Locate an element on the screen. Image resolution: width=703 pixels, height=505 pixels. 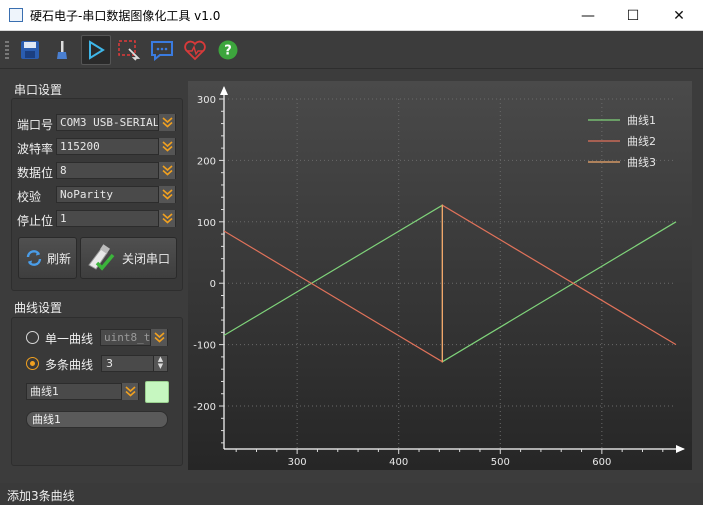
parity-select: NoParity is located at coordinates (116, 194).